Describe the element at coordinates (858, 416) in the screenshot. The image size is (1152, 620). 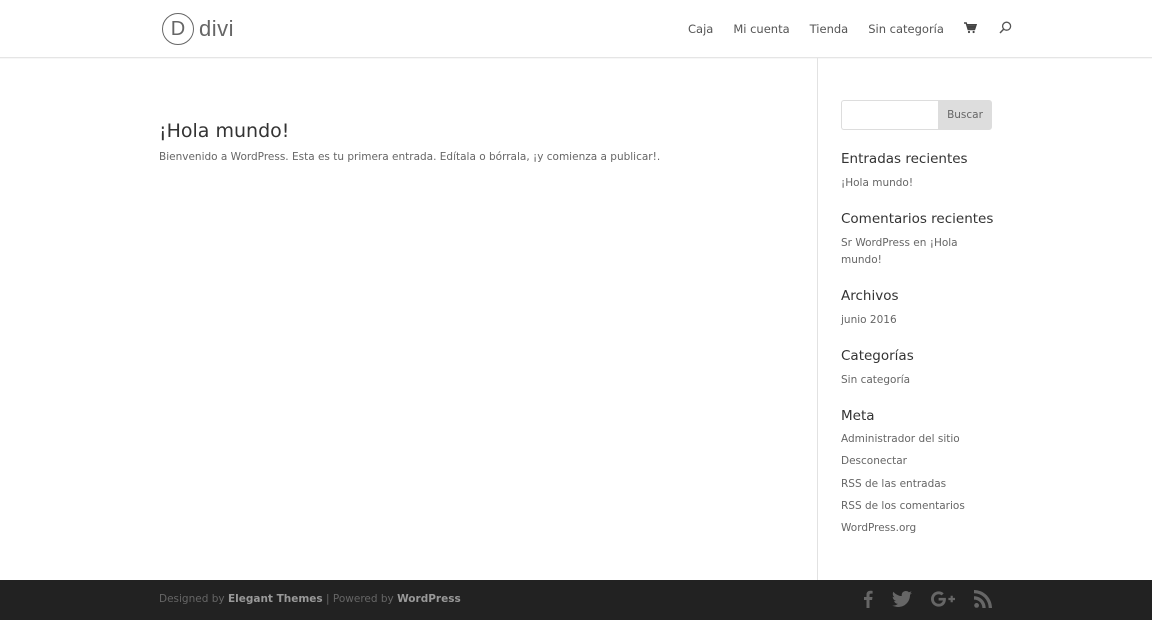
I see `widget-title: Meta` at that location.